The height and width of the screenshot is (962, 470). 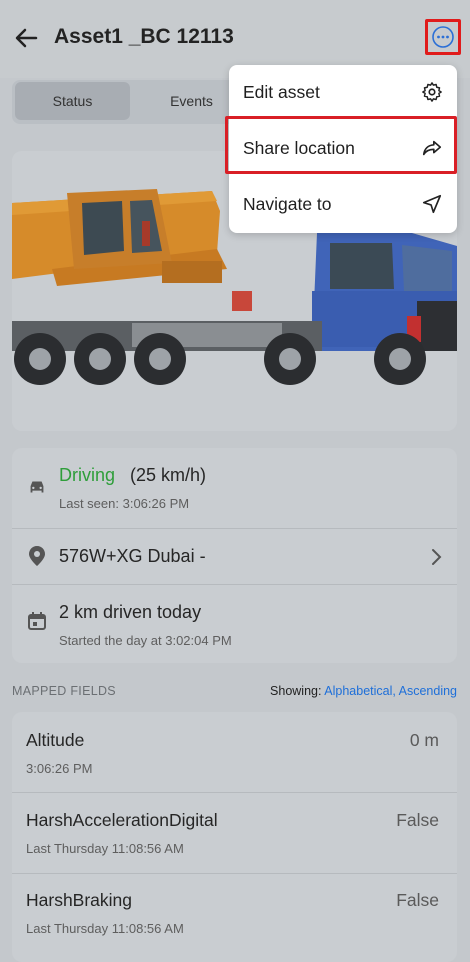 I want to click on menu-item-label: Navigate to, so click(x=287, y=204).